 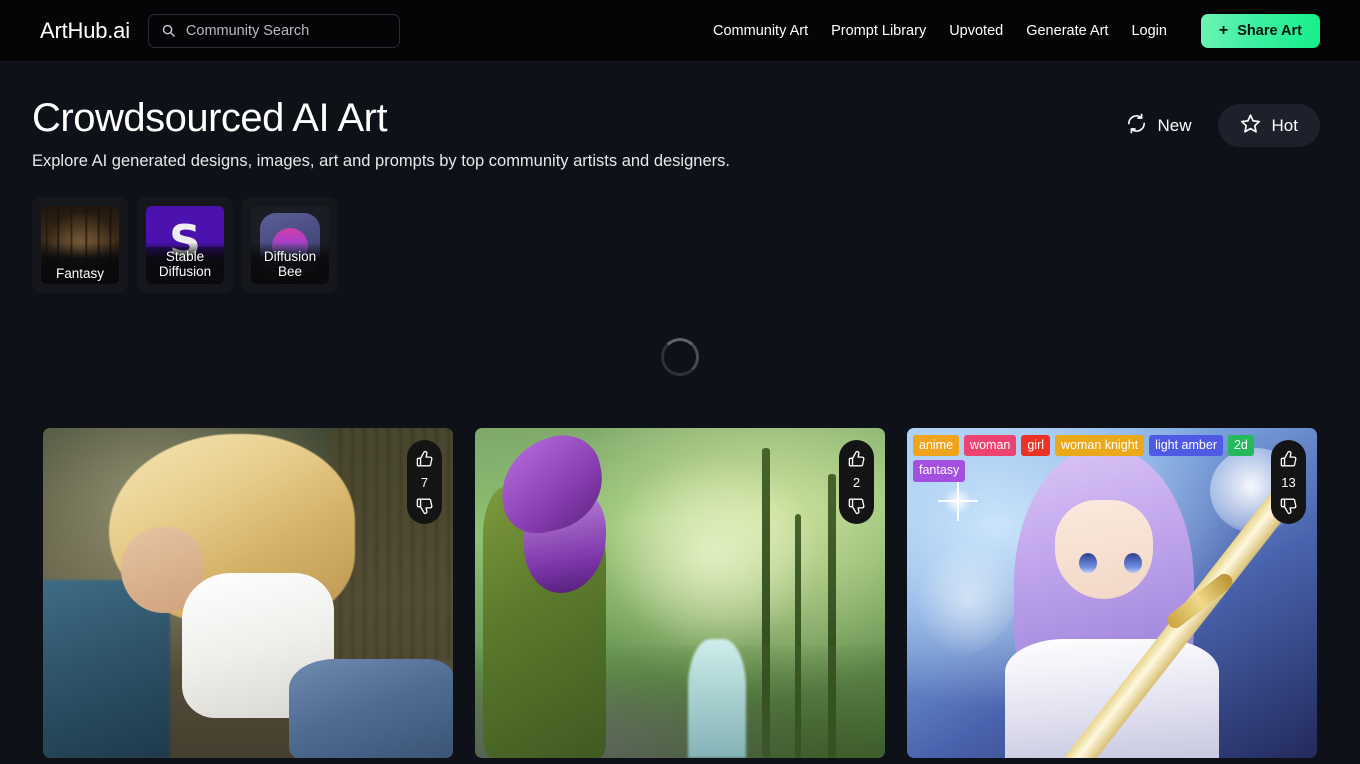 What do you see at coordinates (990, 445) in the screenshot?
I see `tag-woman: woman` at bounding box center [990, 445].